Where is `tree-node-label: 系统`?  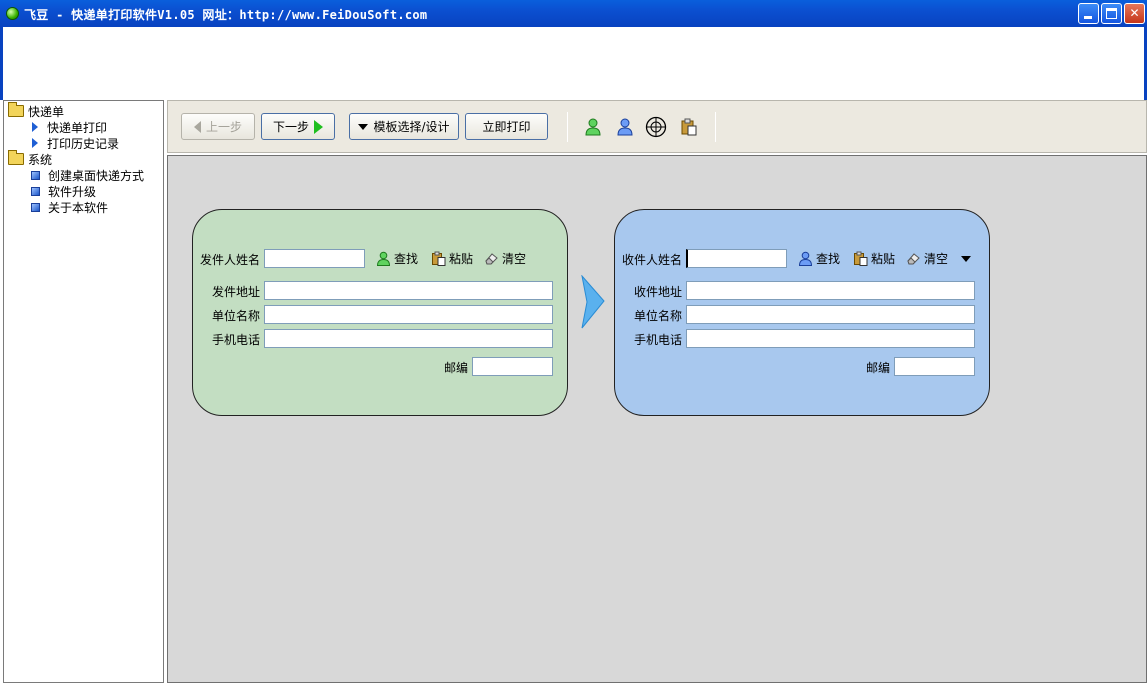
tree-node-label: 系统 is located at coordinates (40, 159).